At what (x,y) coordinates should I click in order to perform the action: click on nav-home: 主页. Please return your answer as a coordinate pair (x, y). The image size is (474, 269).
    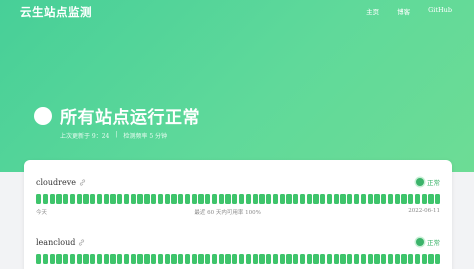
    Looking at the image, I should click on (372, 11).